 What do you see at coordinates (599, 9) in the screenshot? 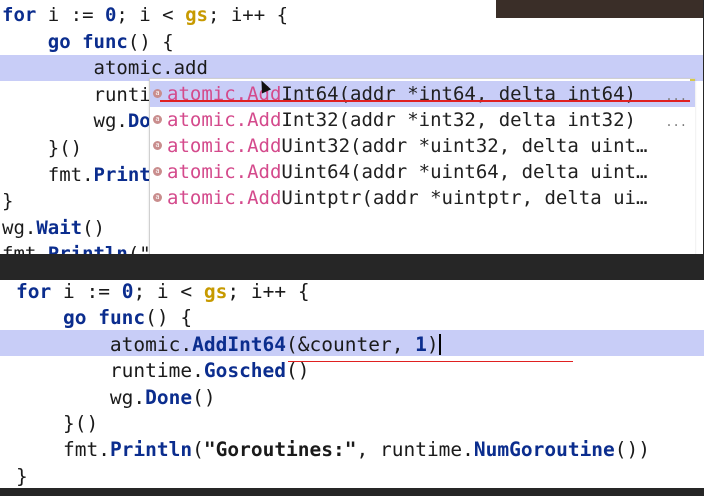
I see `webcam-overlay` at bounding box center [599, 9].